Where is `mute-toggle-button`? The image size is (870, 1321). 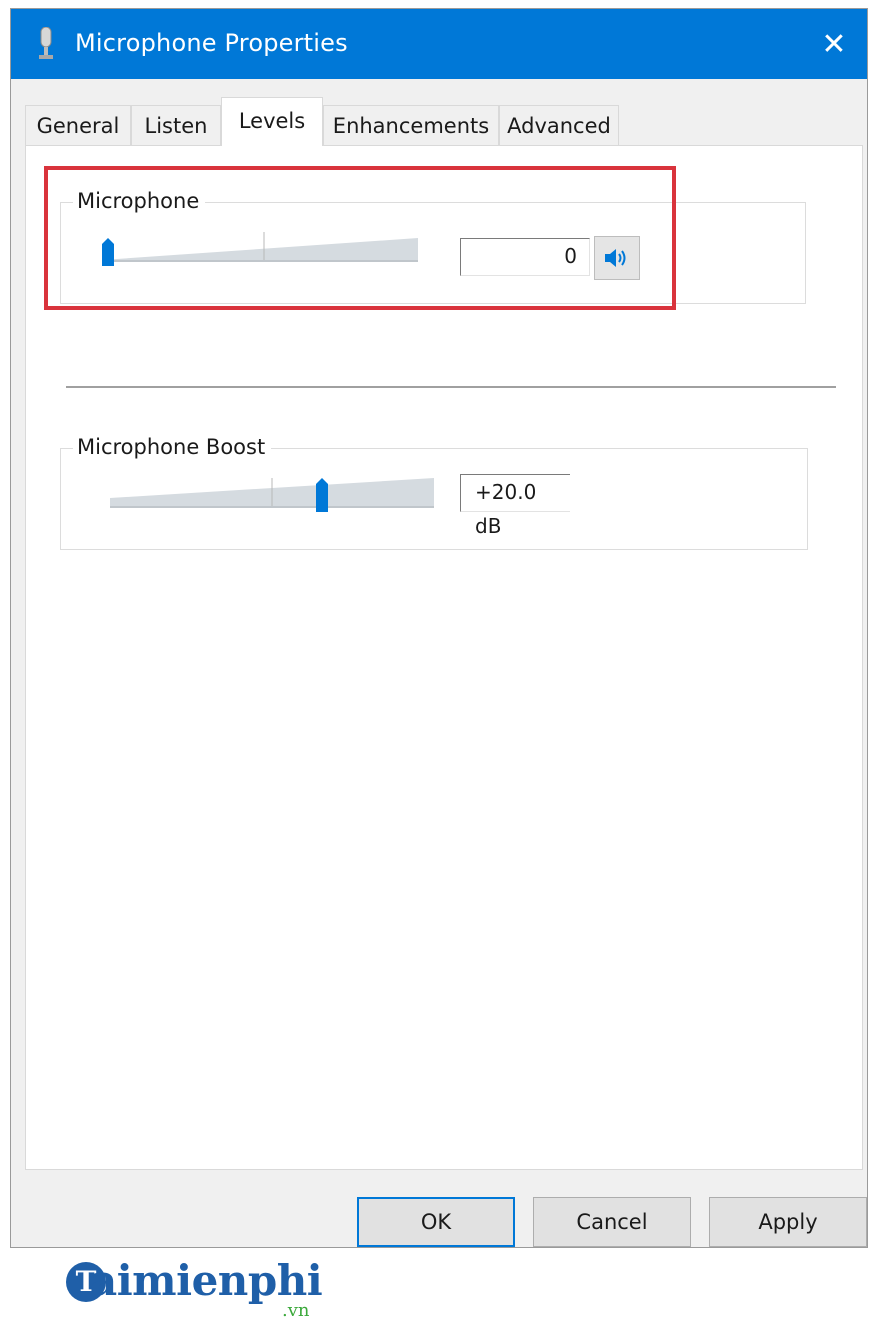 mute-toggle-button is located at coordinates (617, 258).